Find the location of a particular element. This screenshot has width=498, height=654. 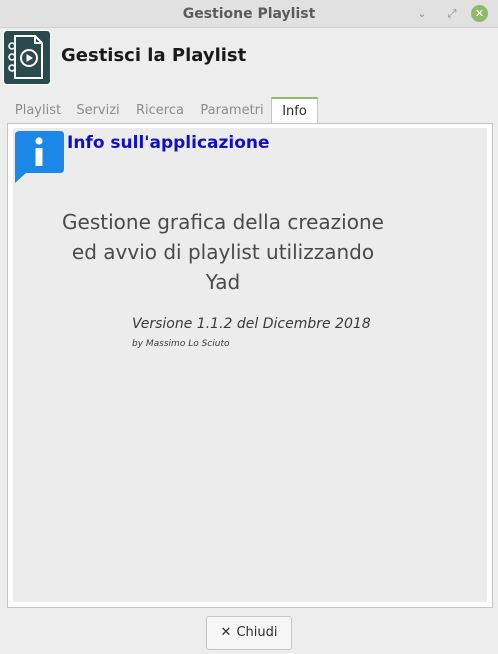

app-header: Gestisci la Playlist is located at coordinates (249, 58).